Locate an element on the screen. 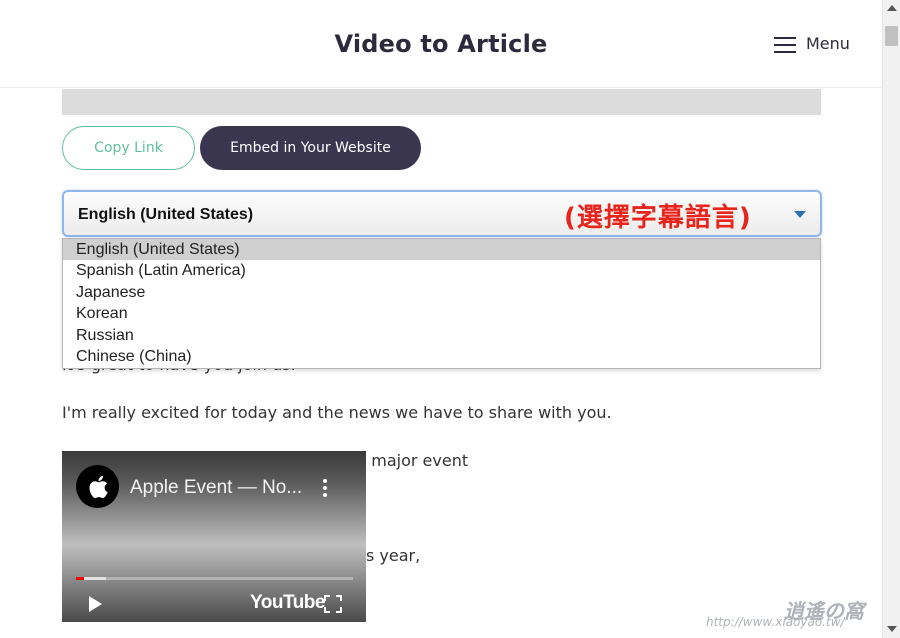  menu-label: Menu is located at coordinates (828, 43).